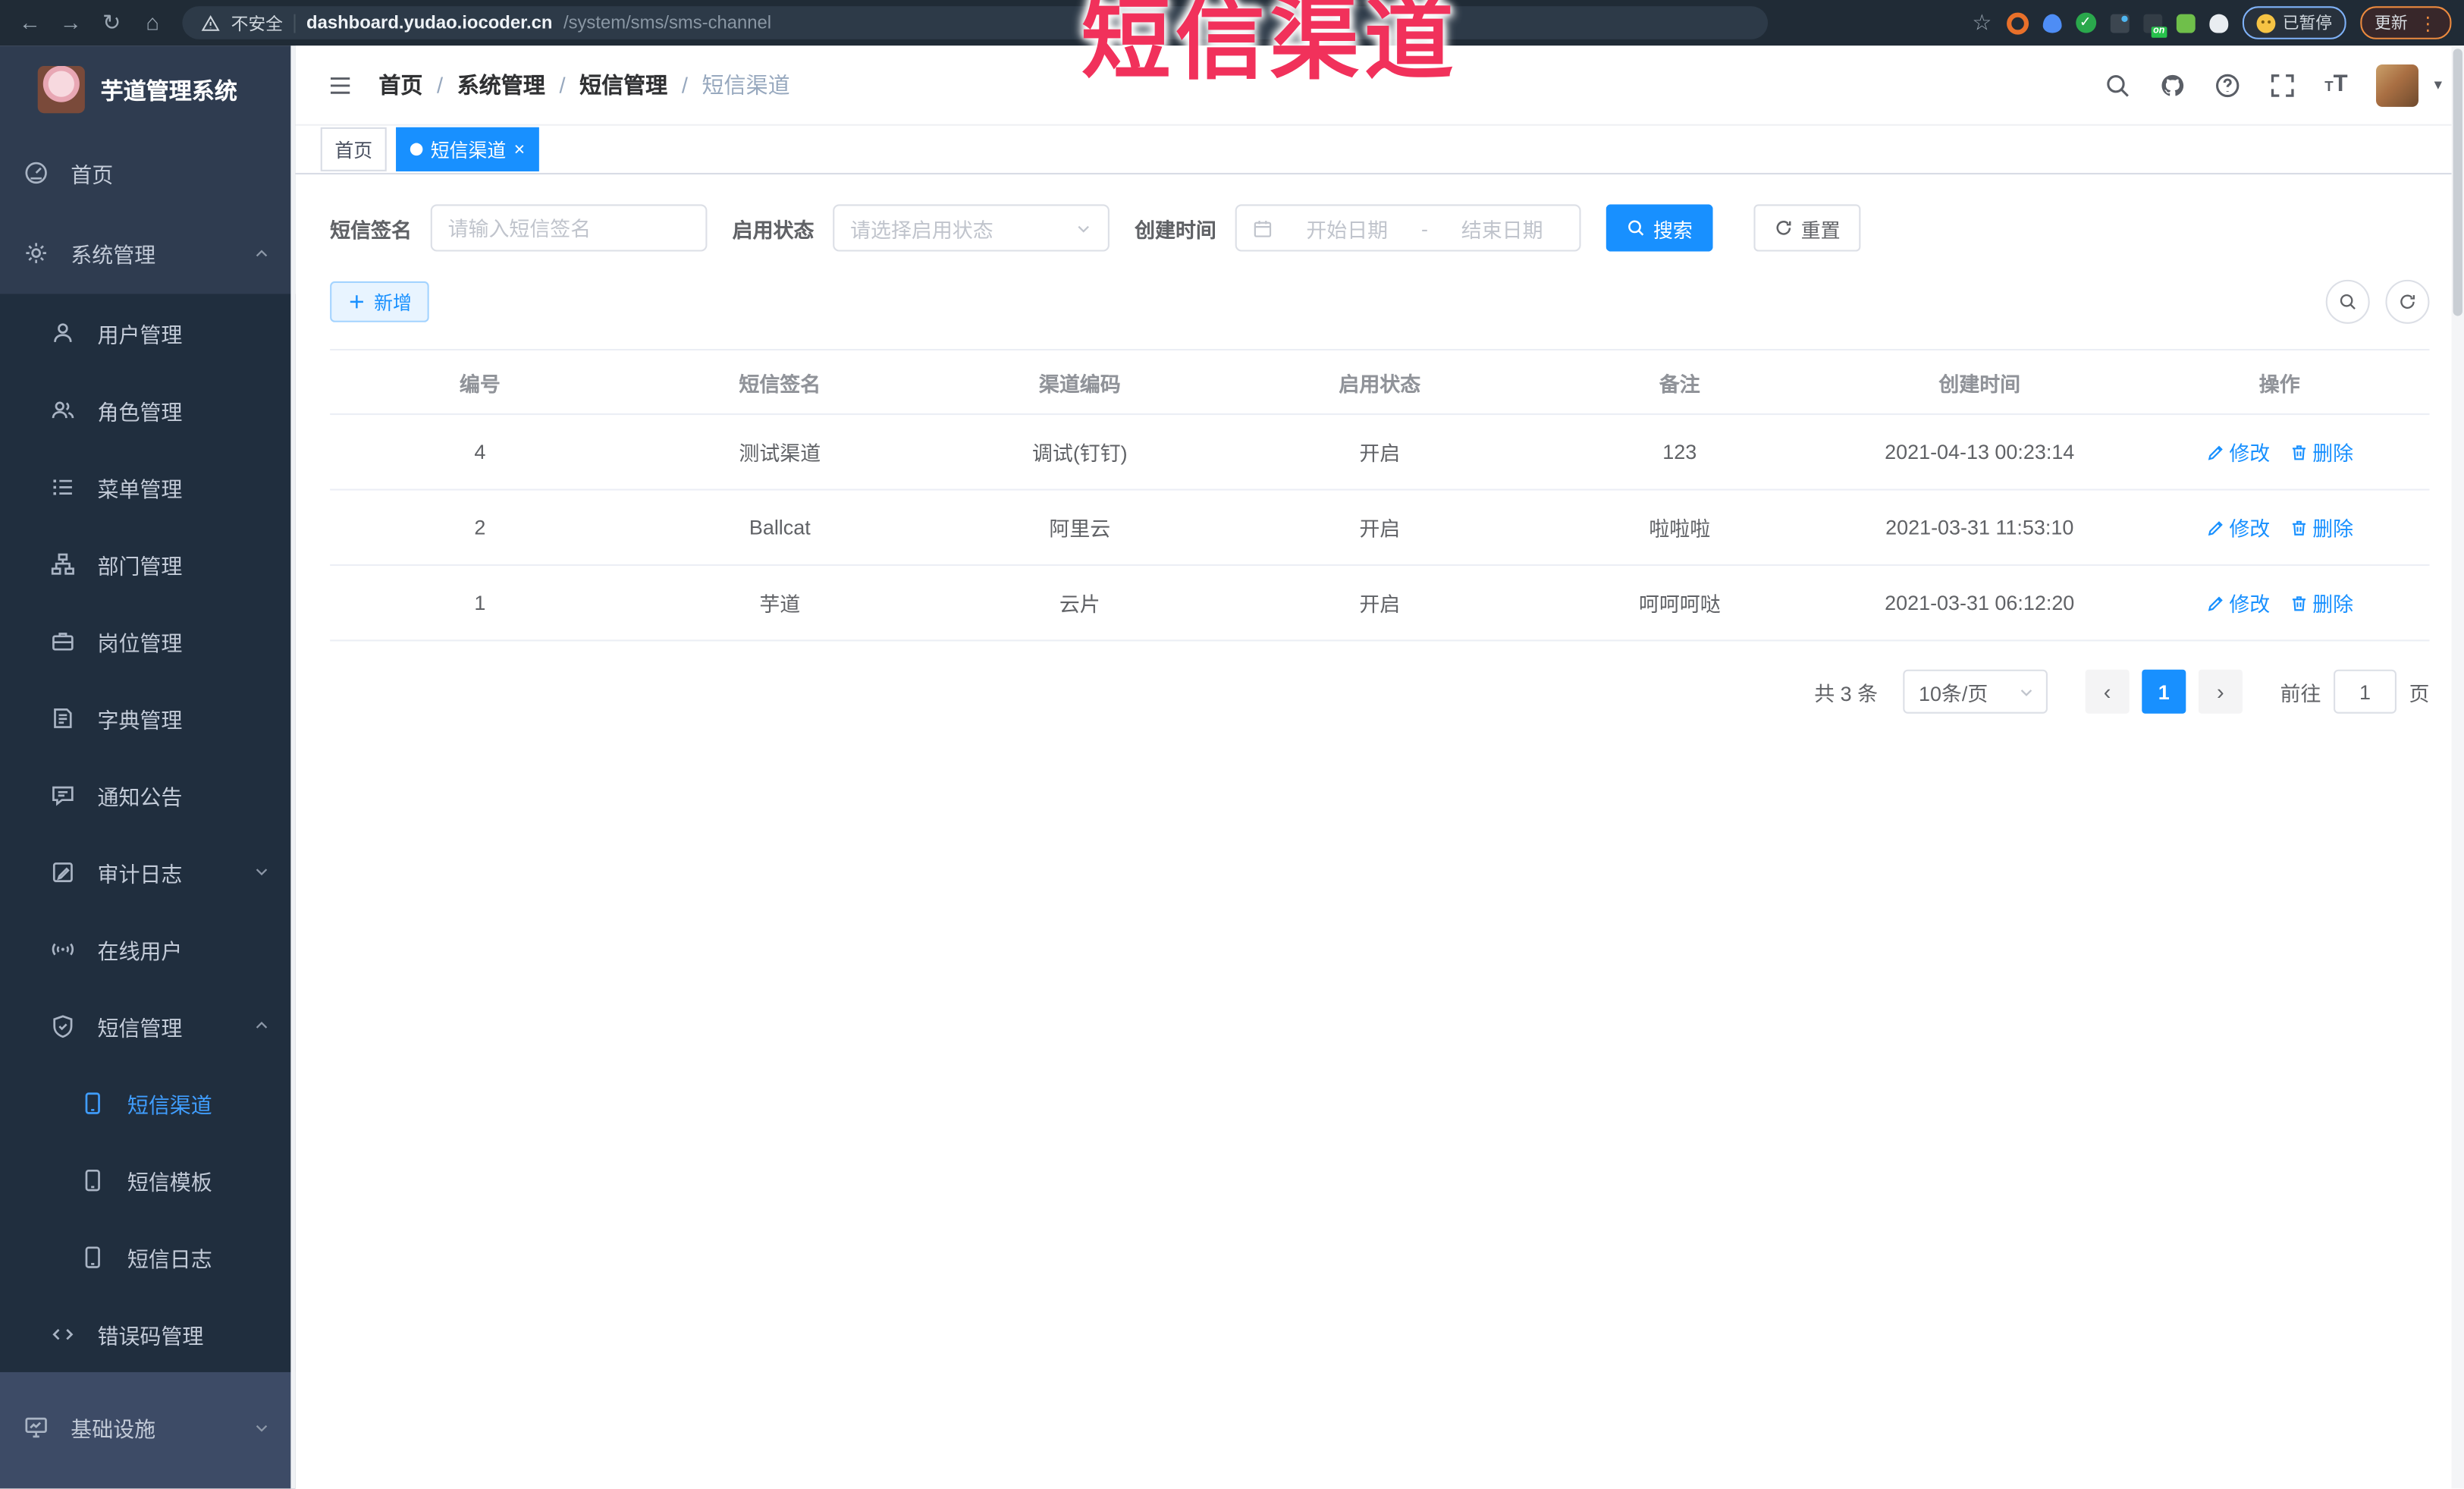 This screenshot has height=1489, width=2464. What do you see at coordinates (2347, 301) in the screenshot?
I see `toggle-search-button` at bounding box center [2347, 301].